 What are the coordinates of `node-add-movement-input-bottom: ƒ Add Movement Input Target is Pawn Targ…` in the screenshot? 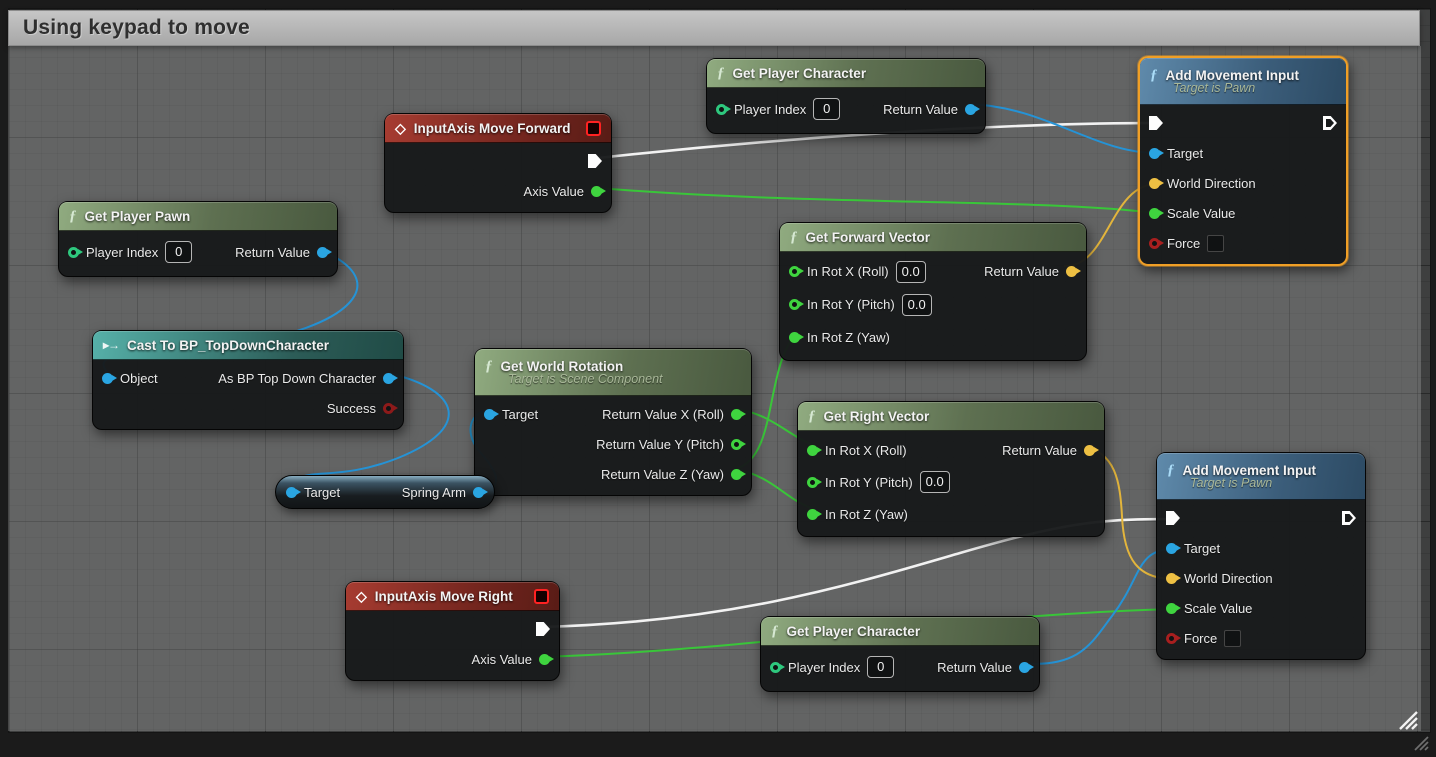 It's located at (1261, 556).